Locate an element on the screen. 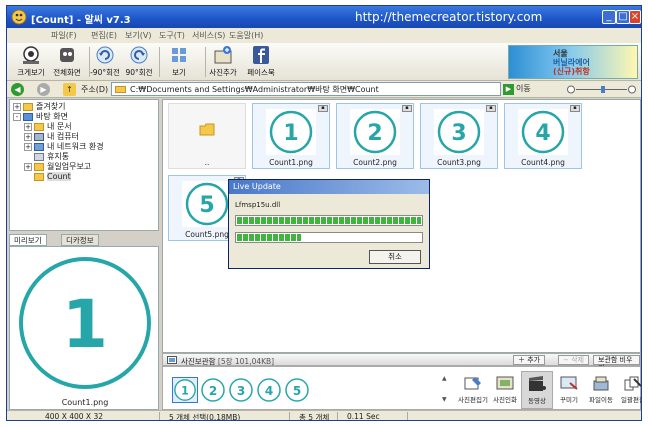 Image resolution: width=648 pixels, height=427 pixels. tree-item-favorites: + 즐겨찾기 is located at coordinates (39, 107).